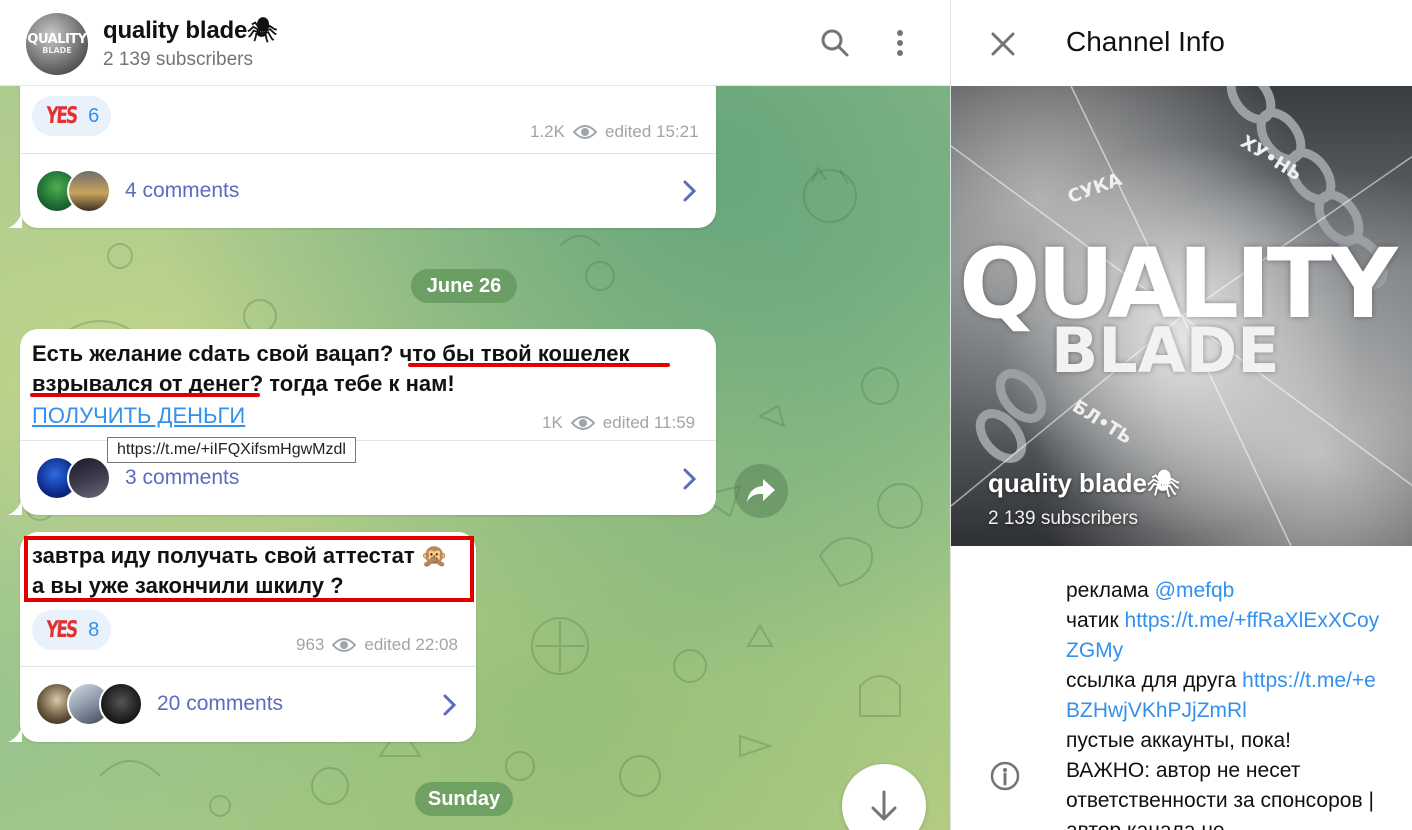 The image size is (1412, 830). What do you see at coordinates (1145, 41) in the screenshot?
I see `info-title: Channel Info` at bounding box center [1145, 41].